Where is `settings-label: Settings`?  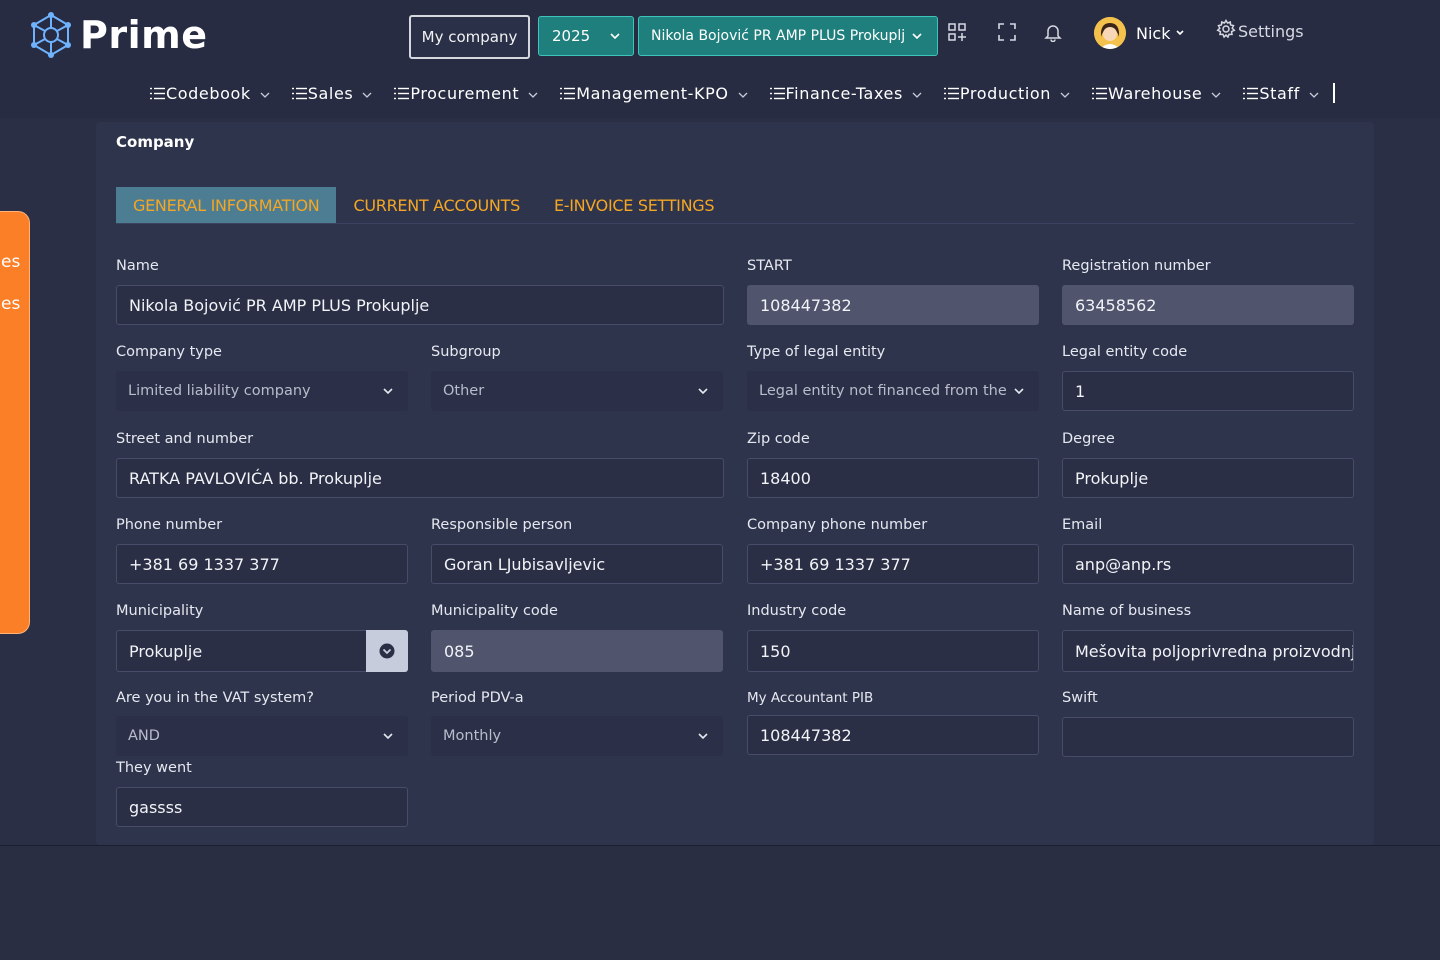
settings-label: Settings is located at coordinates (1271, 31).